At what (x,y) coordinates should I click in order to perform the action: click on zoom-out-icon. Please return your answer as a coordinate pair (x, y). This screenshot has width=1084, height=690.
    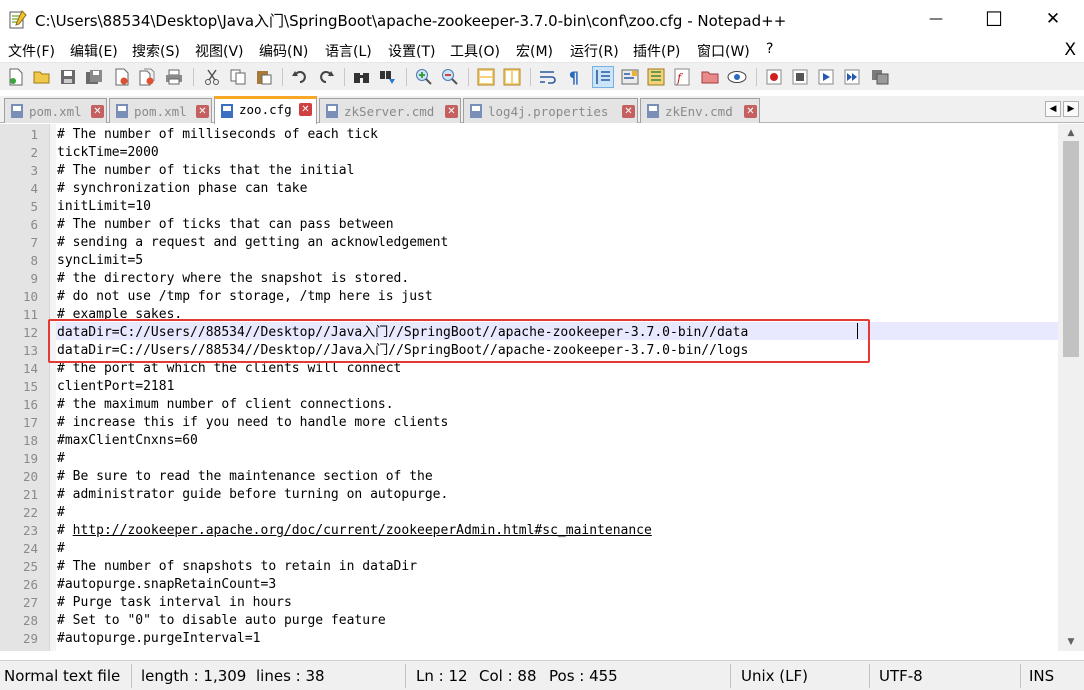
    Looking at the image, I should click on (450, 77).